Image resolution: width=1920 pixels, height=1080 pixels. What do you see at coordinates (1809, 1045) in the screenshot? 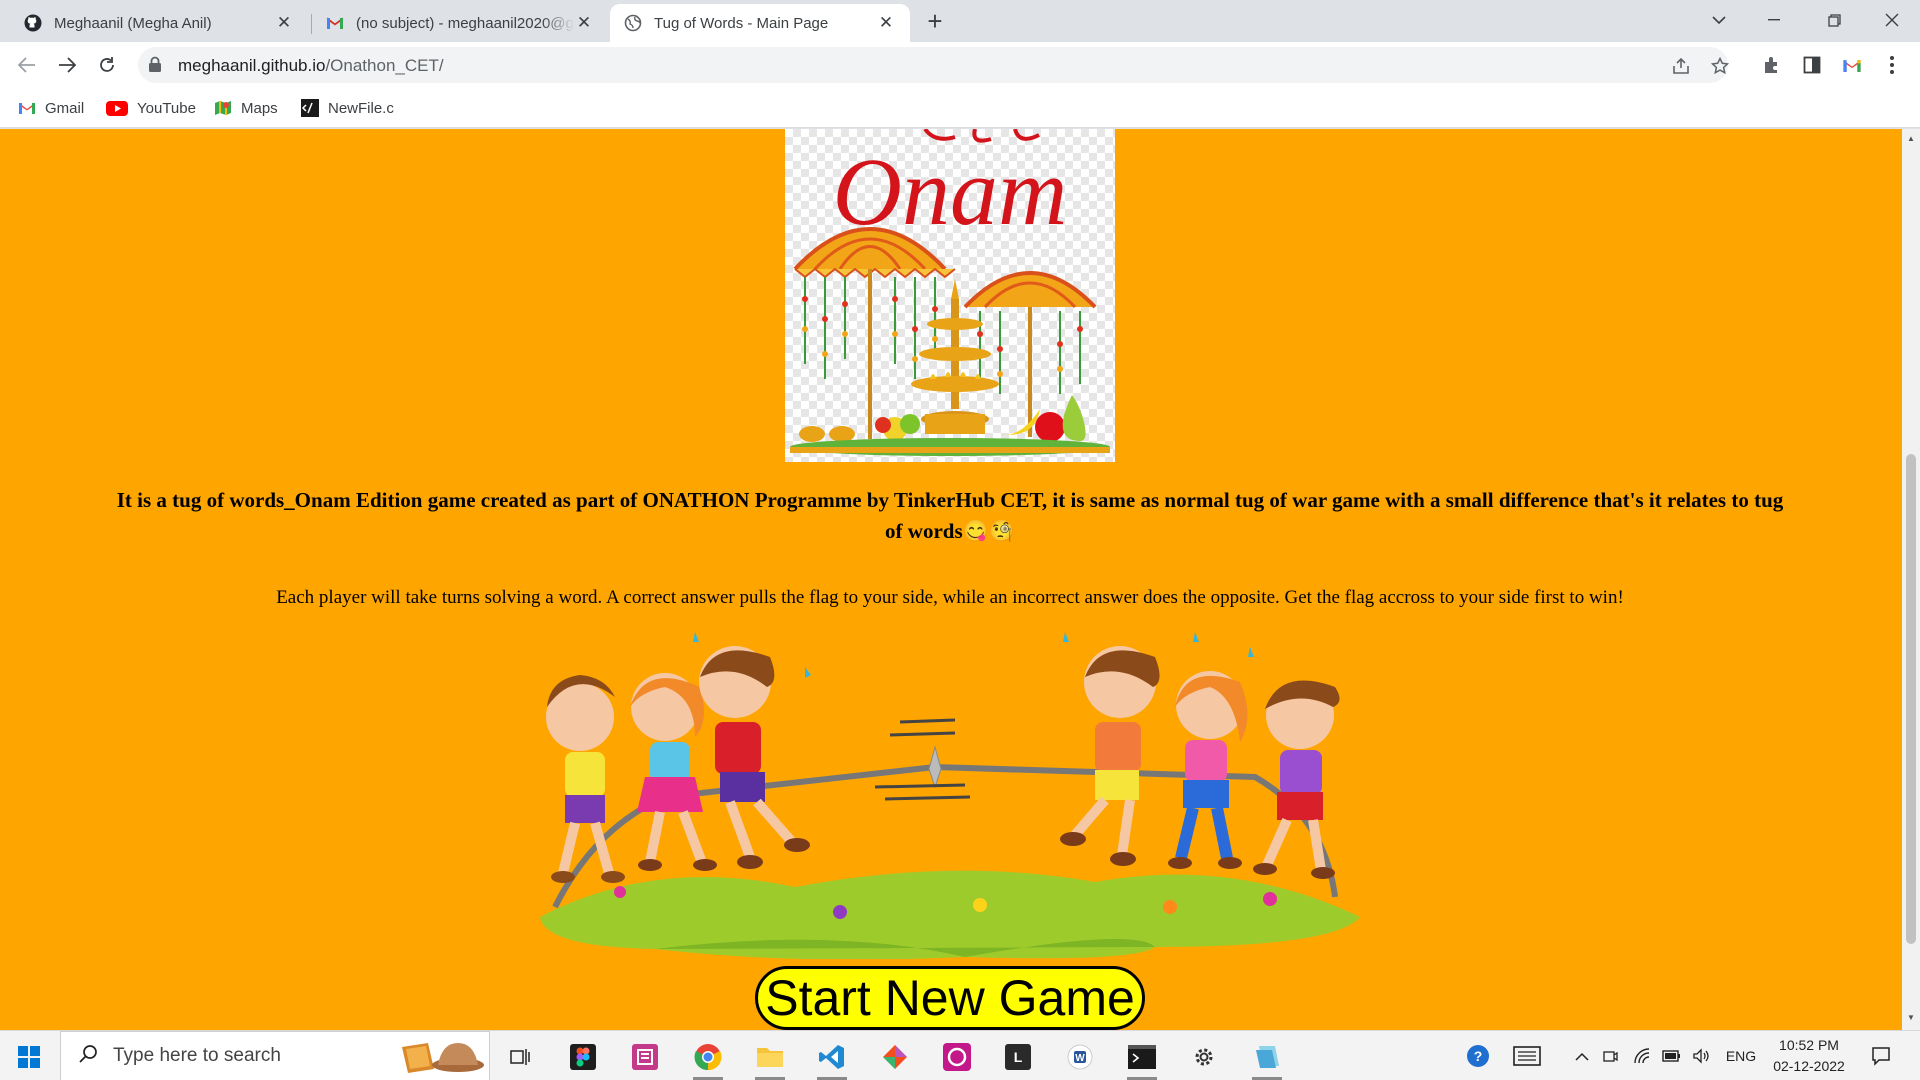
I see `clock-time: 10:52 PM` at bounding box center [1809, 1045].